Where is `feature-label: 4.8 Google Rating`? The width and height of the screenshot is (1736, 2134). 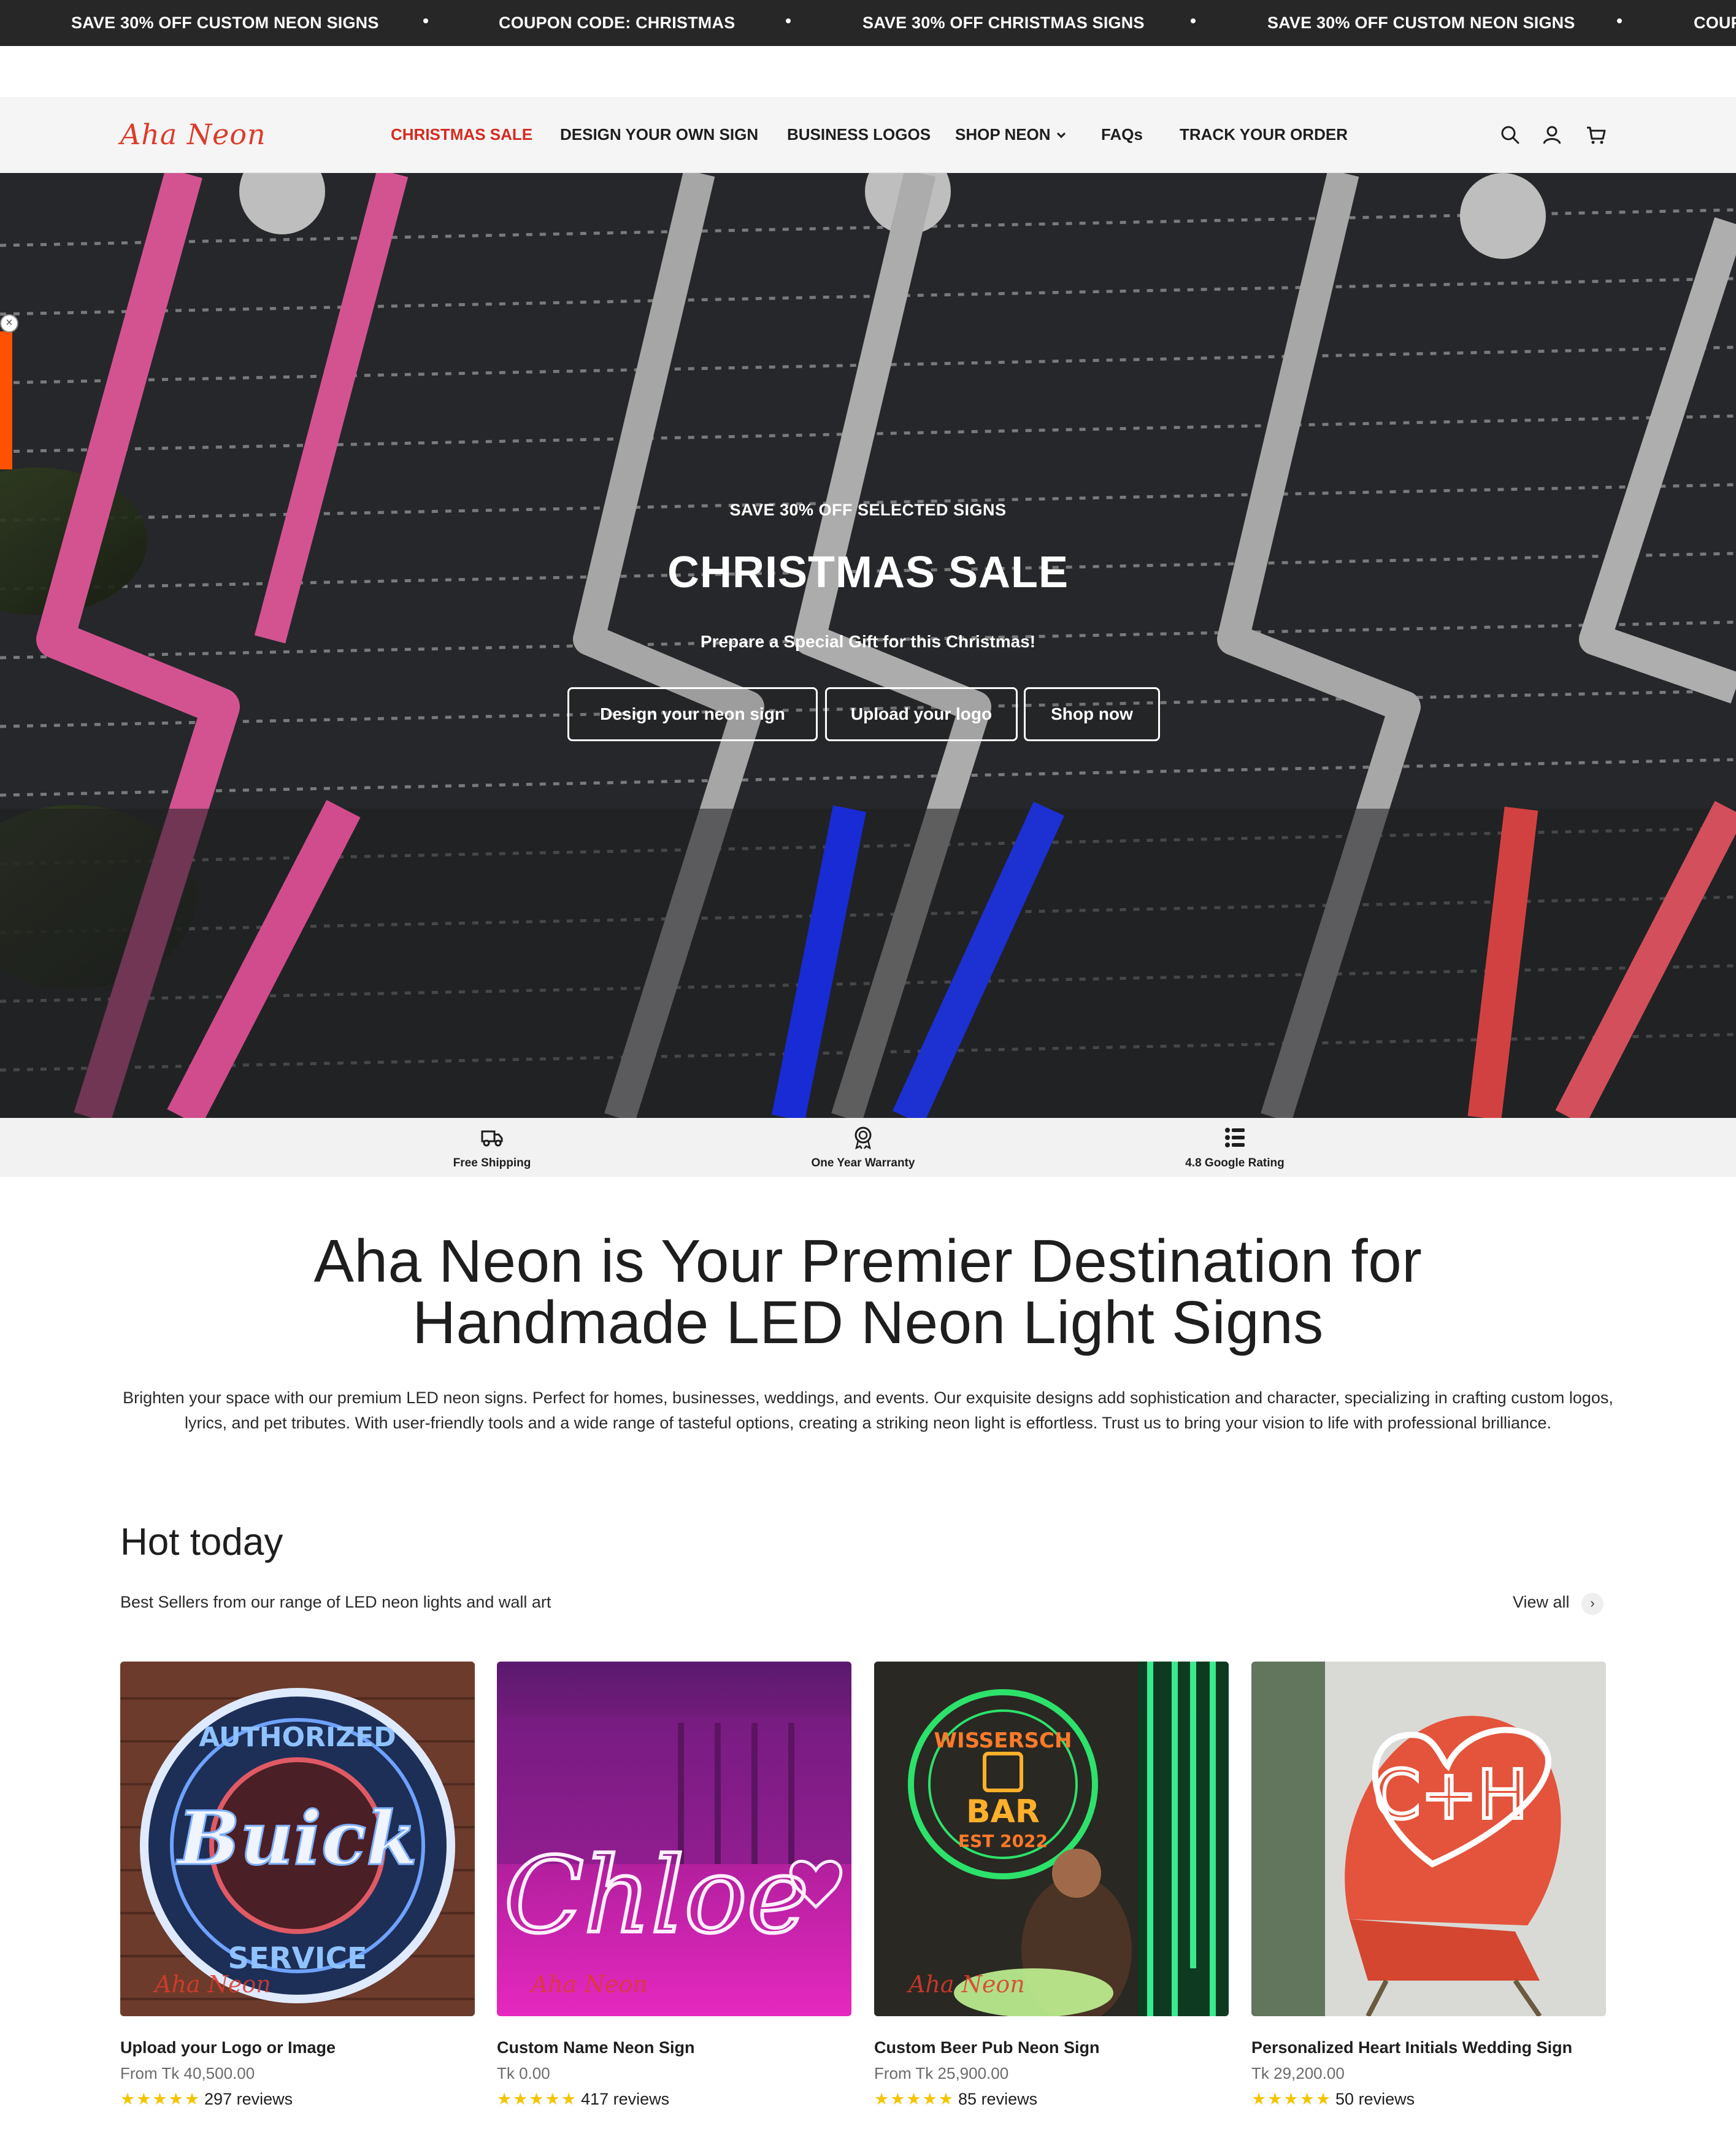 feature-label: 4.8 Google Rating is located at coordinates (1235, 1163).